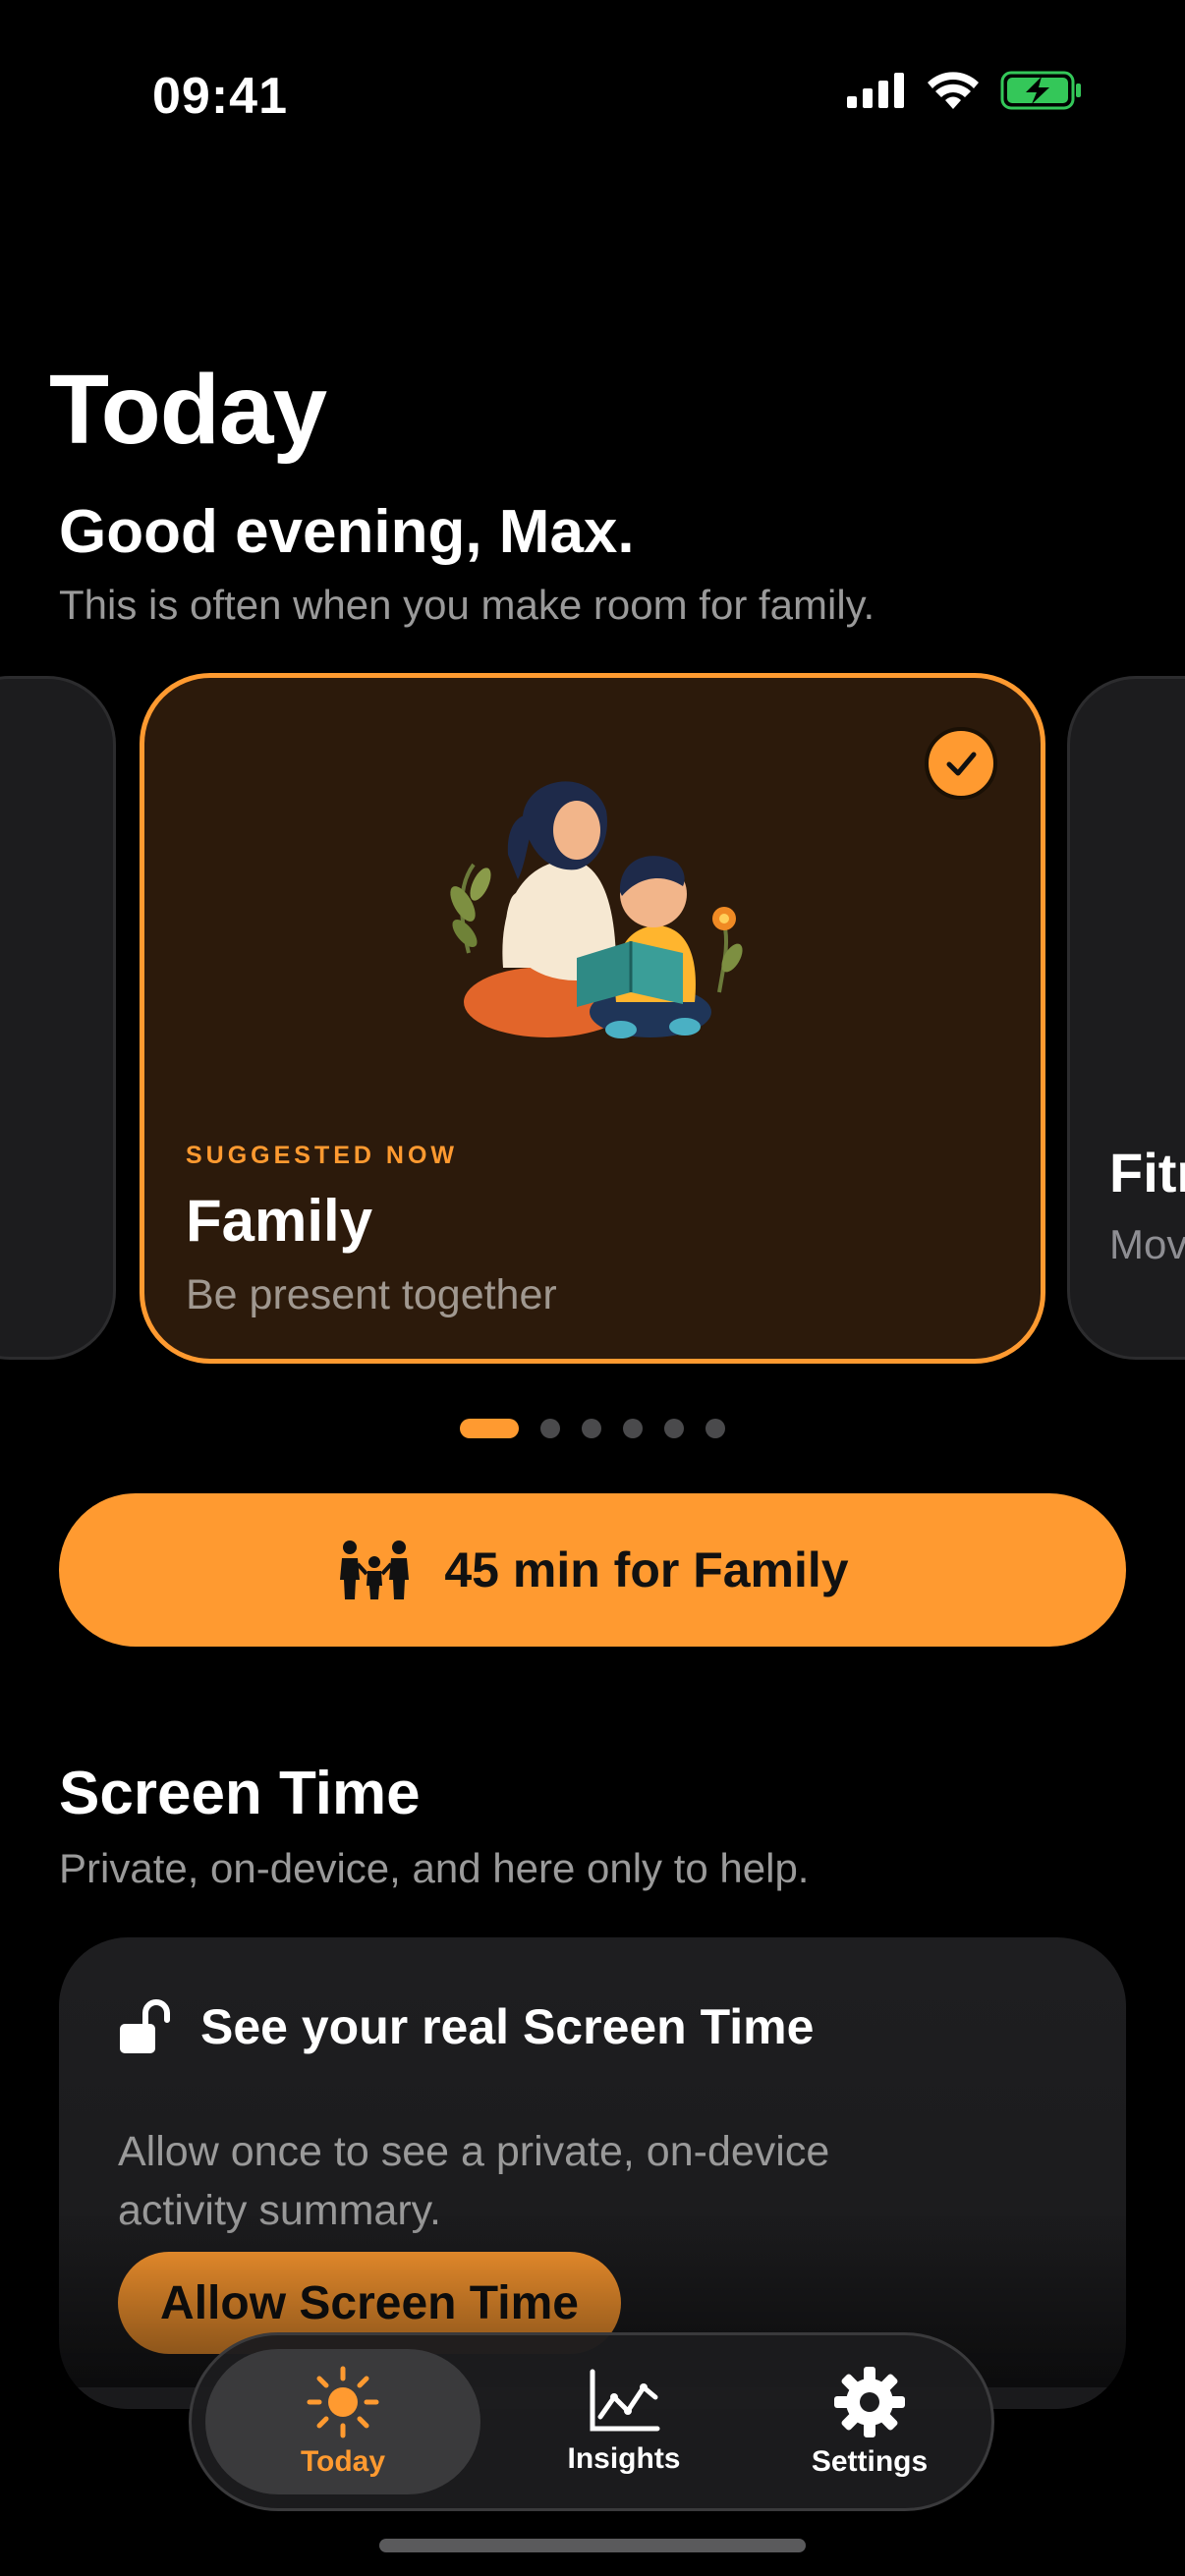 This screenshot has width=1185, height=2576. What do you see at coordinates (1126, 1018) in the screenshot?
I see `next-activity-card: Fitness Move` at bounding box center [1126, 1018].